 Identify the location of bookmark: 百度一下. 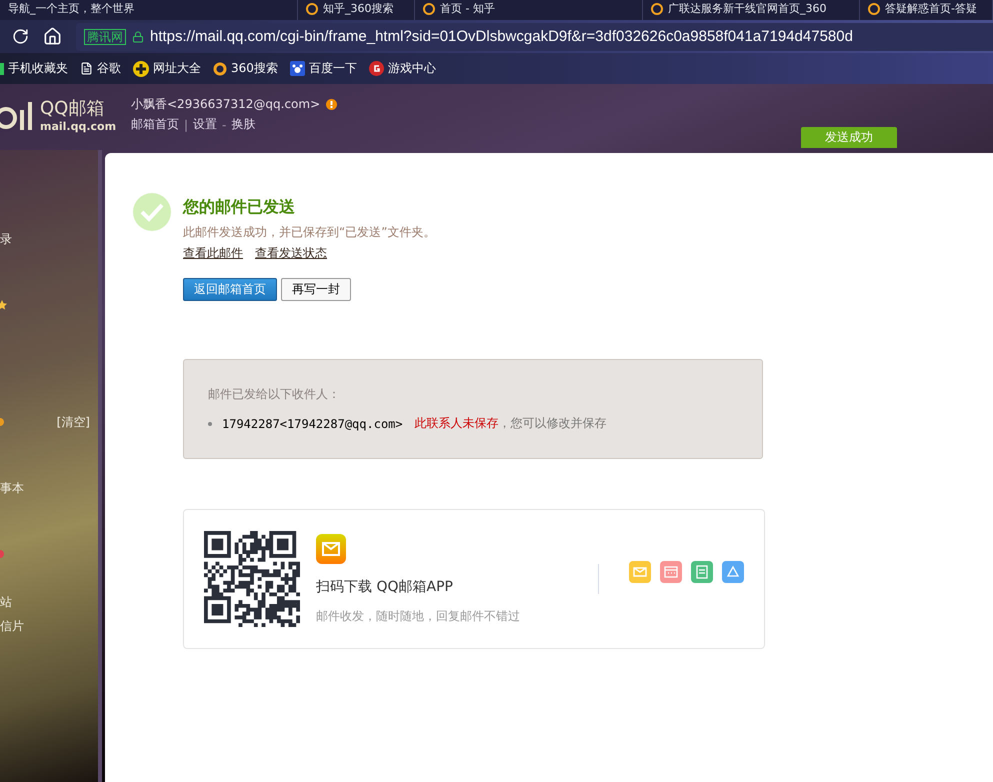
(323, 68).